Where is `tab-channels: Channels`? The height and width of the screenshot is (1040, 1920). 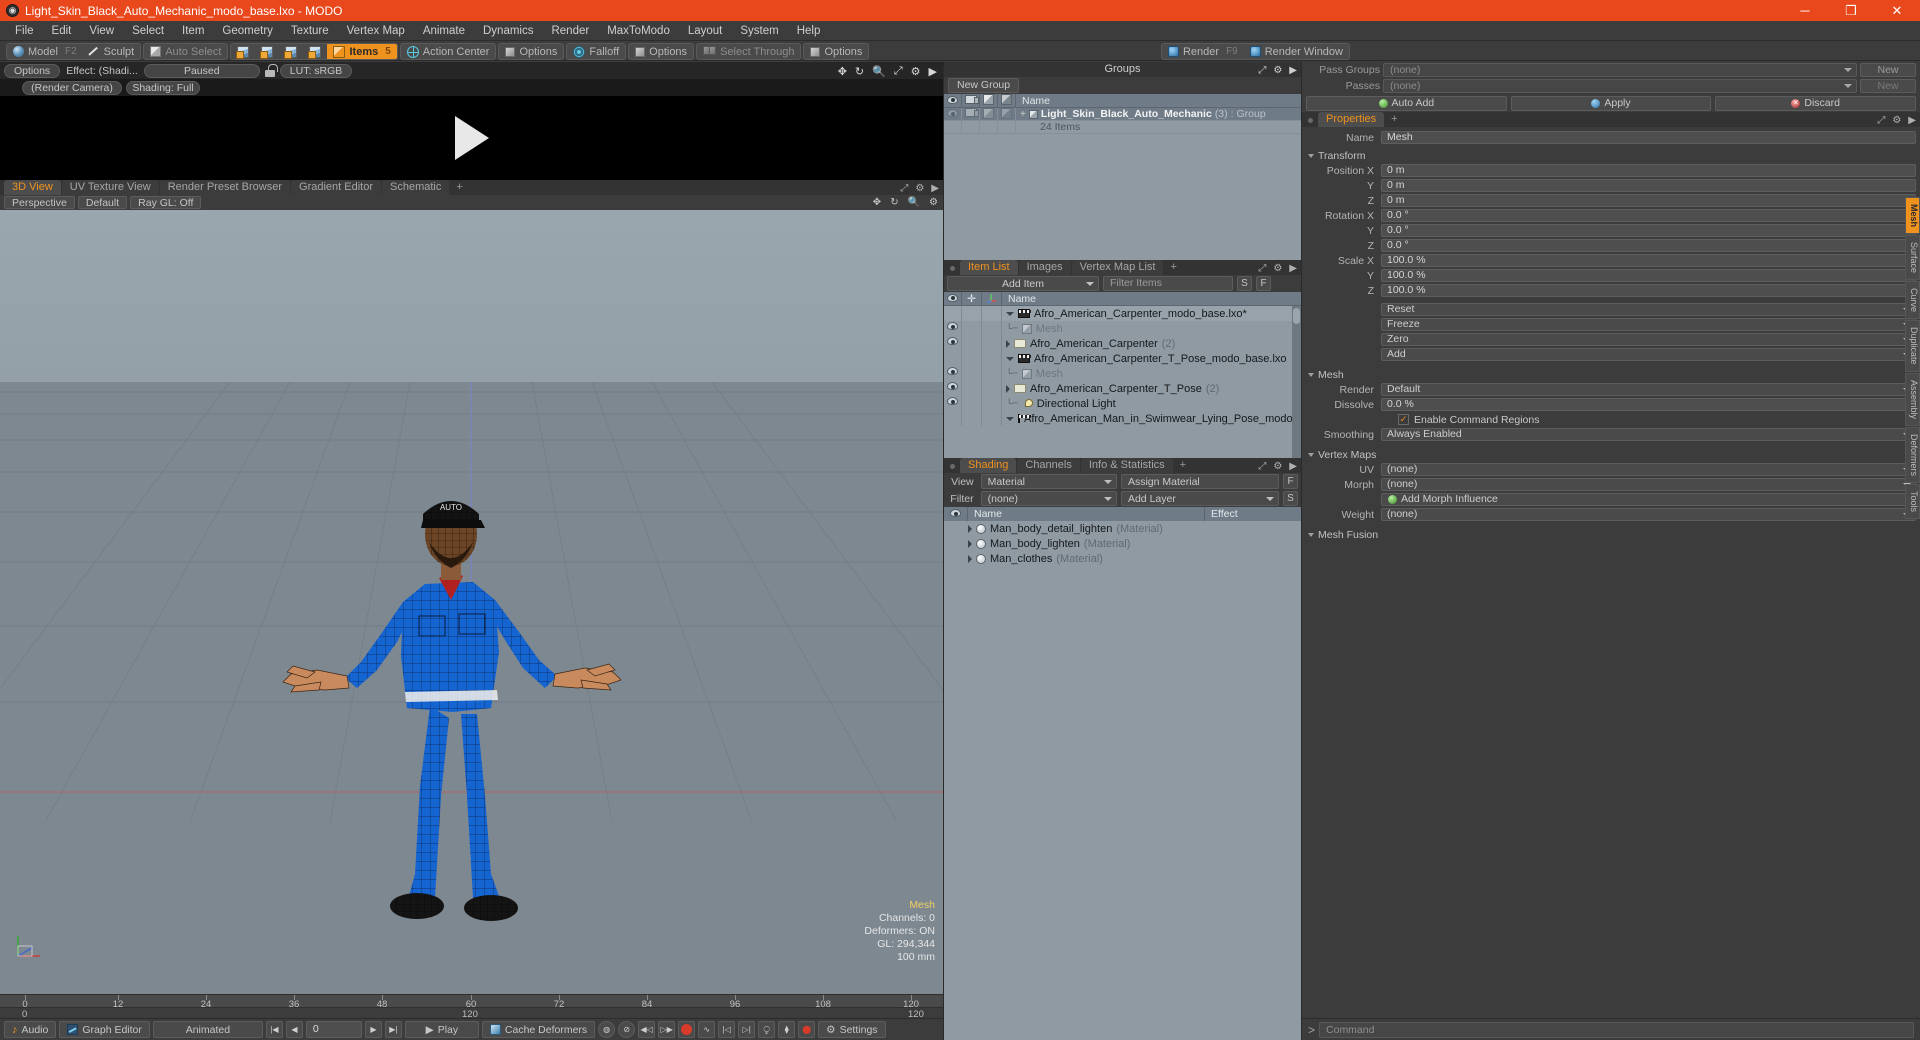
tab-channels: Channels is located at coordinates (1048, 465).